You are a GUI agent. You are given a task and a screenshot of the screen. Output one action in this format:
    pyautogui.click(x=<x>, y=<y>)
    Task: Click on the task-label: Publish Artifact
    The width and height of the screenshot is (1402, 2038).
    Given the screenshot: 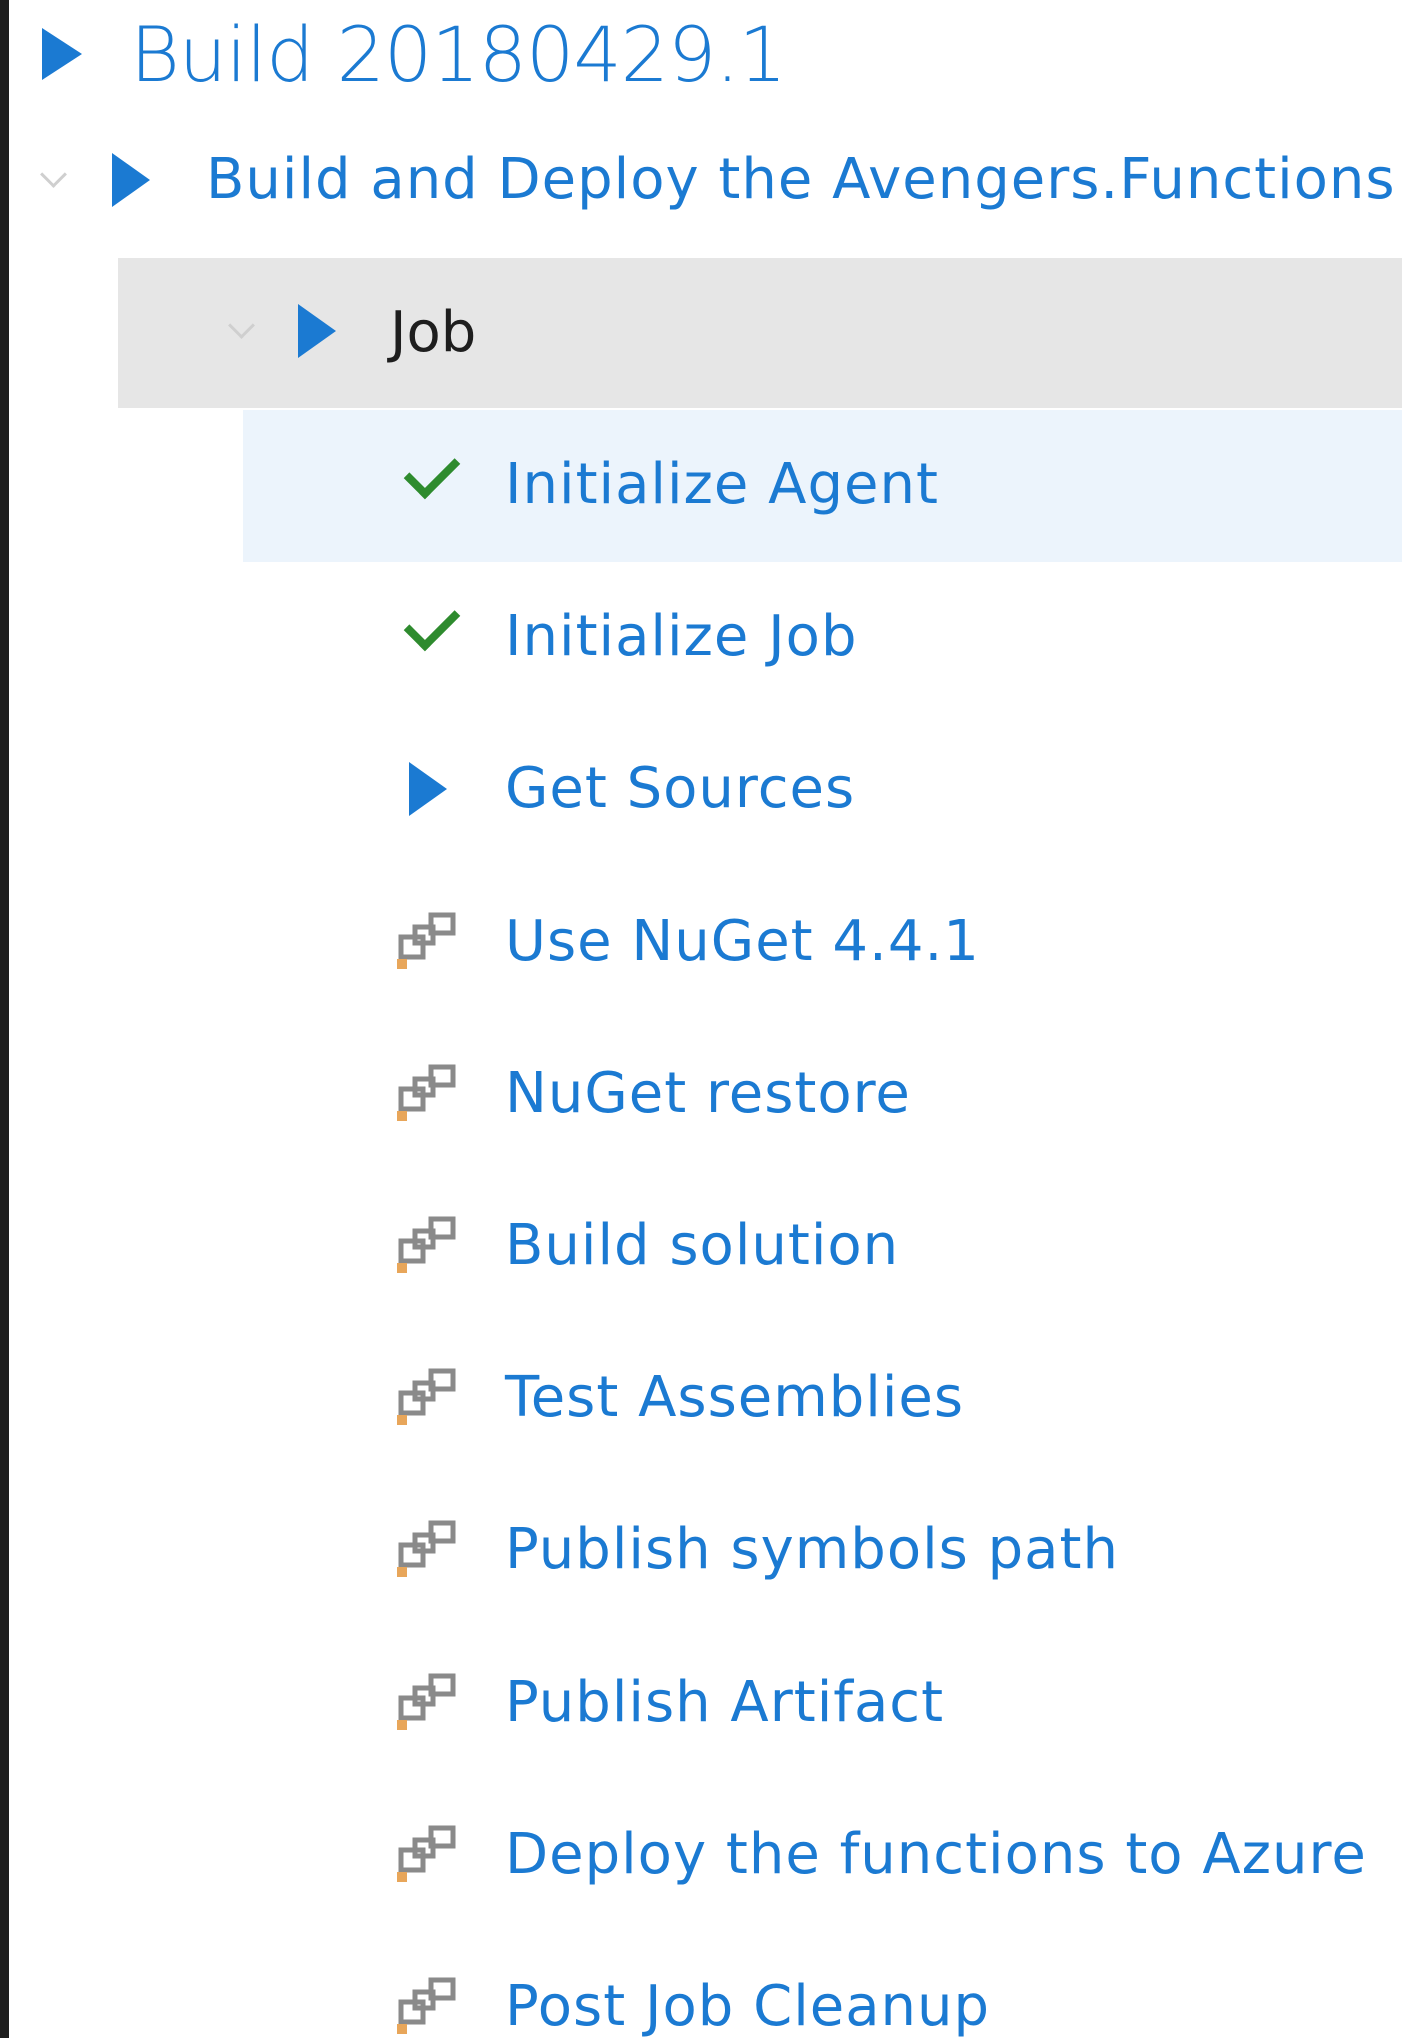 What is the action you would take?
    pyautogui.click(x=725, y=1702)
    